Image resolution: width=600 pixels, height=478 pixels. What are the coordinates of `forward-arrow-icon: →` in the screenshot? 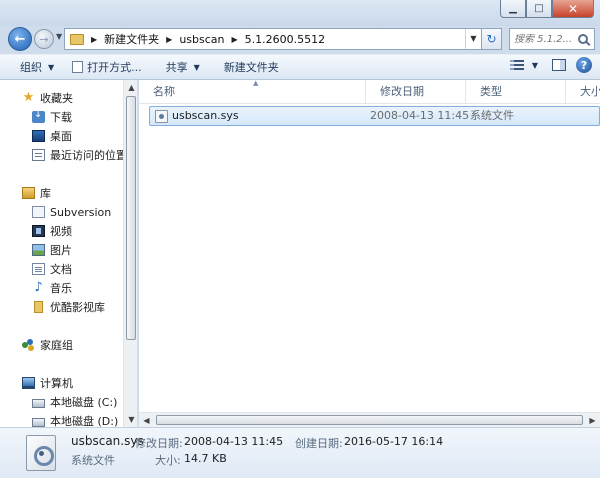 It's located at (44, 39).